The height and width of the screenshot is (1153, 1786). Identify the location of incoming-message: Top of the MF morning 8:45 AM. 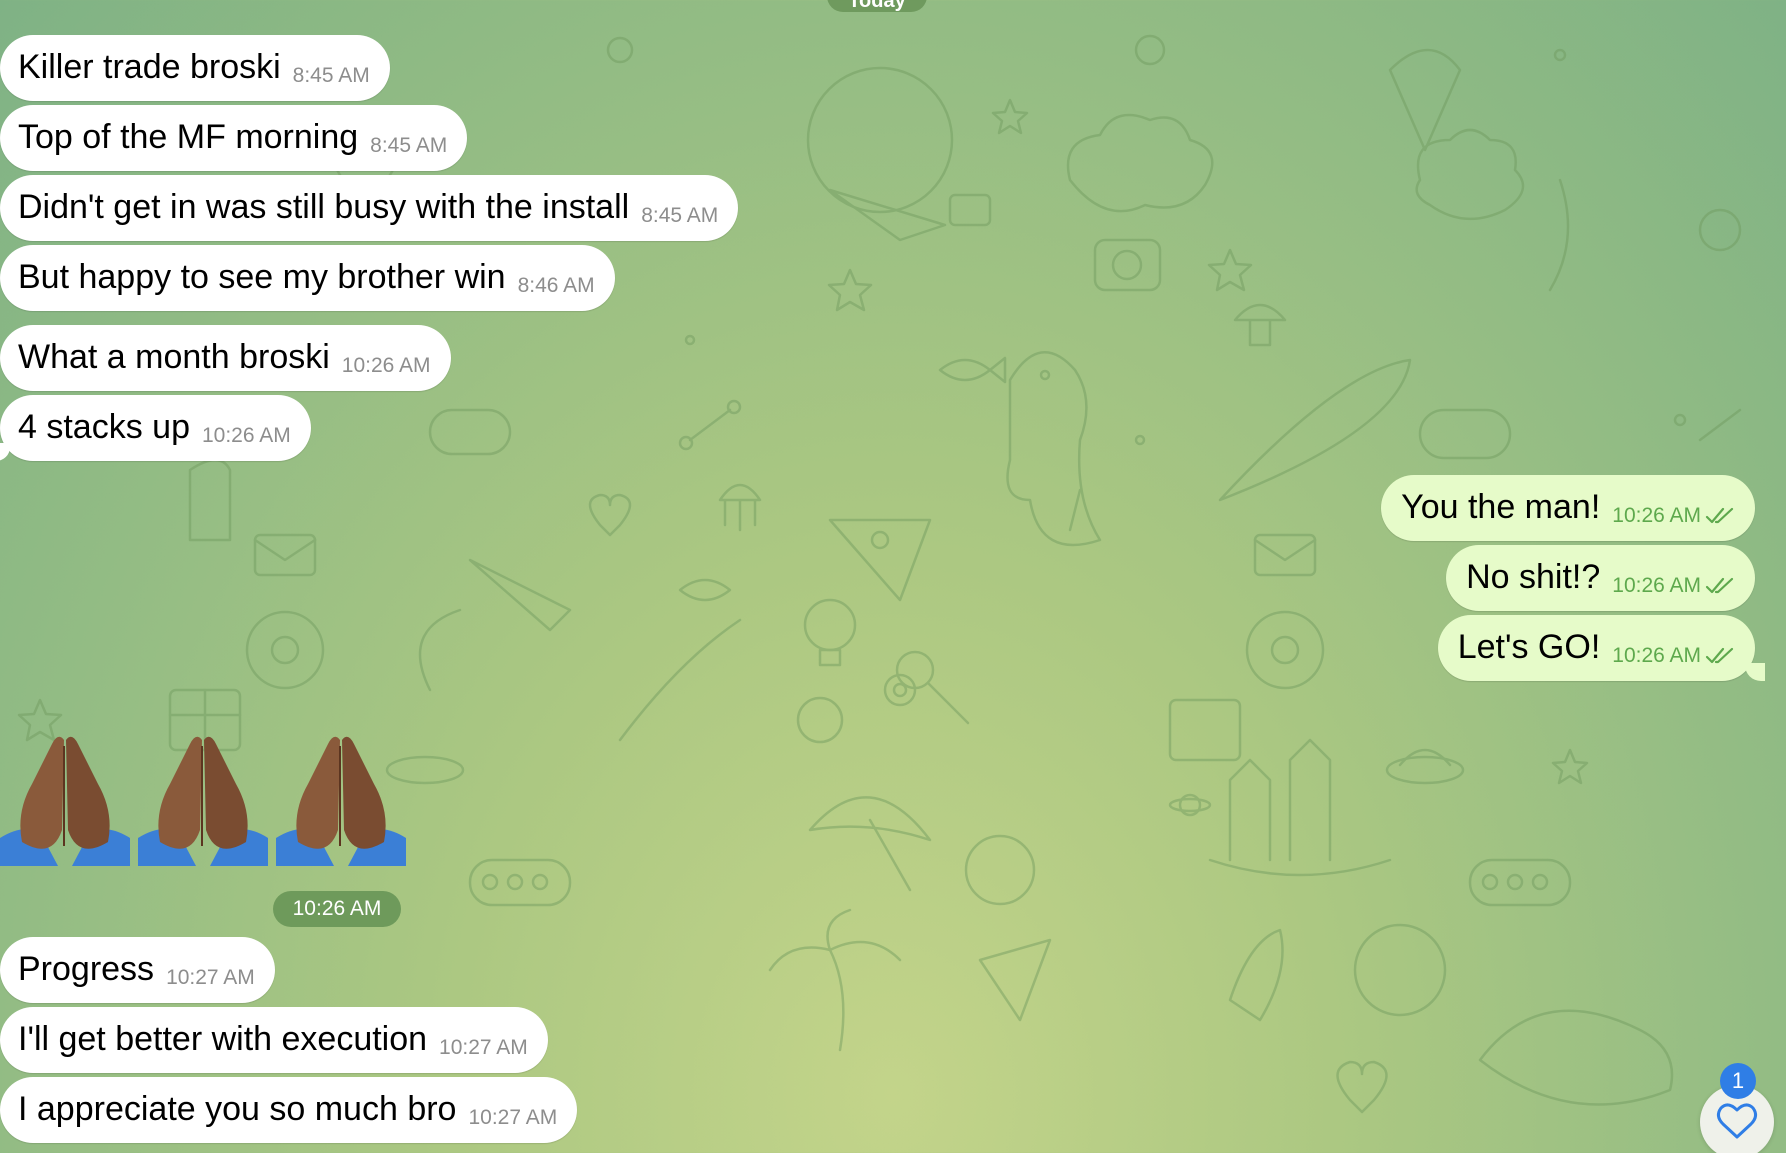
(234, 138).